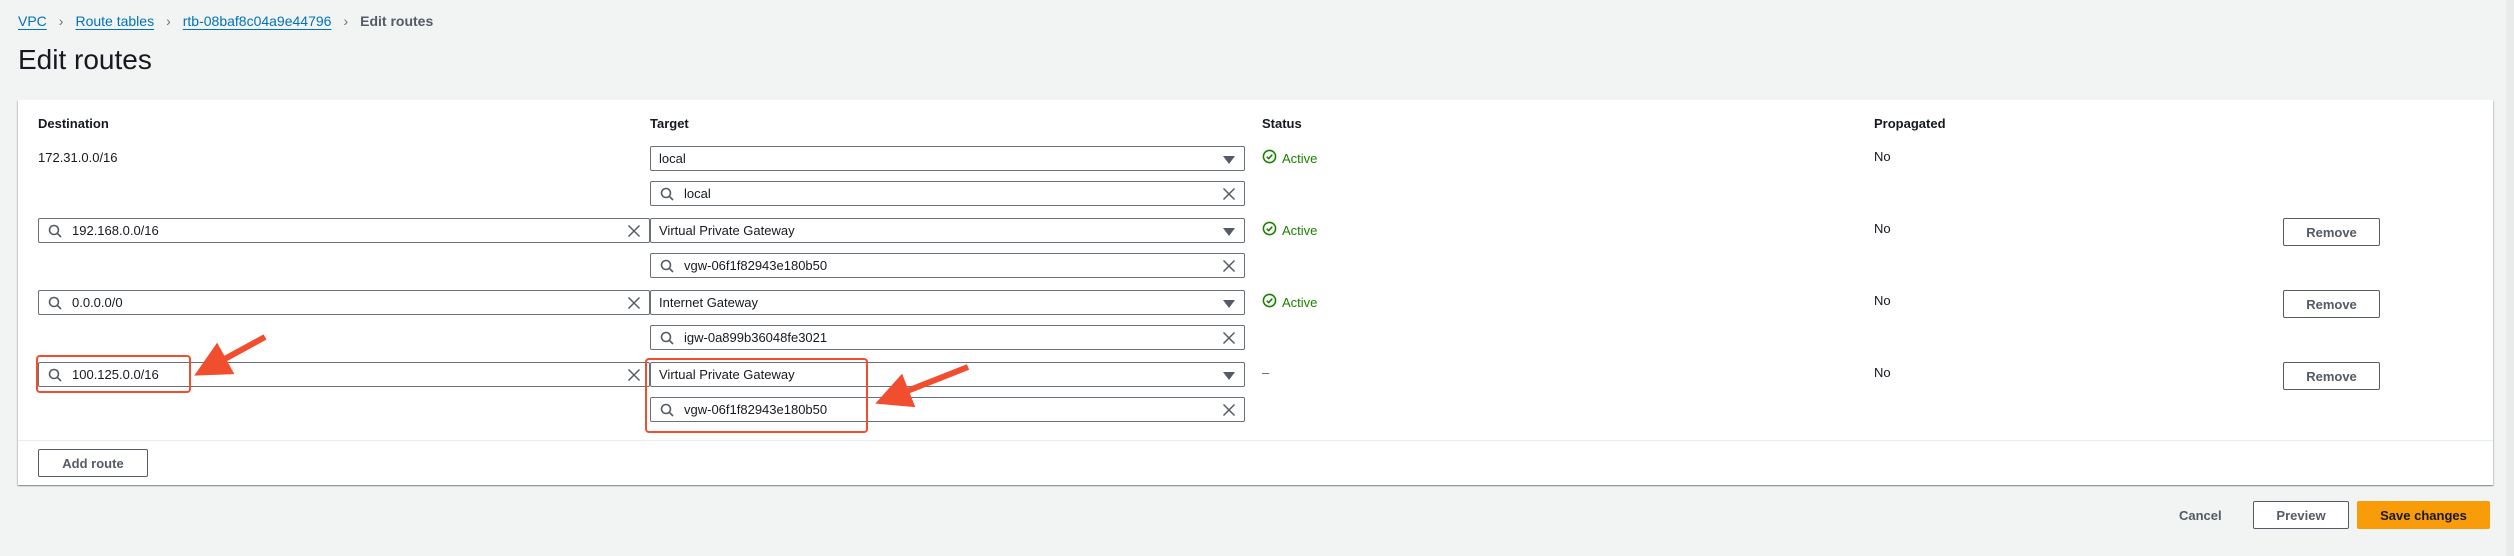  I want to click on target-type-select: Internet Gateway, so click(947, 302).